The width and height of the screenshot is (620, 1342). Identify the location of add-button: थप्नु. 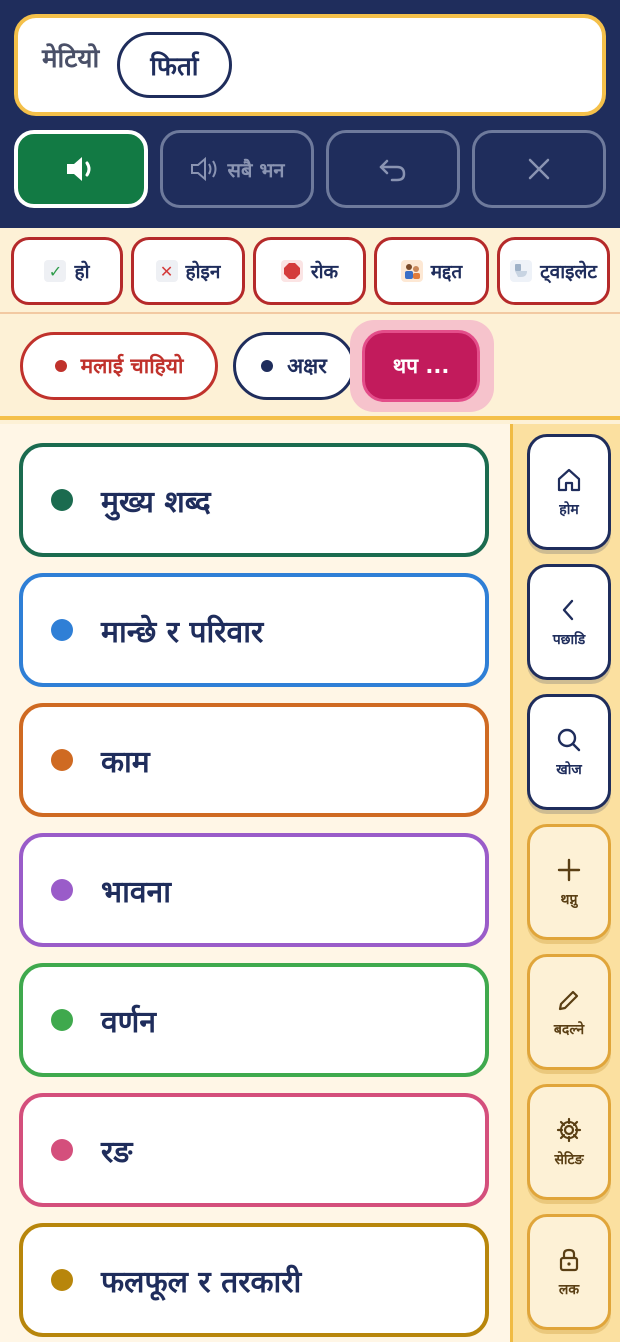
(569, 882).